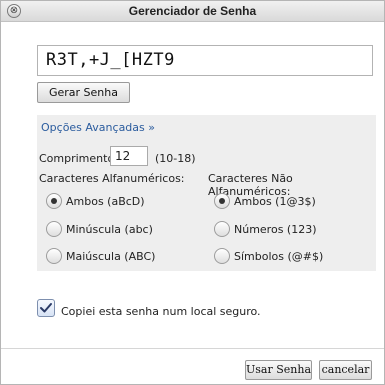 The image size is (385, 385). Describe the element at coordinates (129, 156) in the screenshot. I see `length-input: 12` at that location.